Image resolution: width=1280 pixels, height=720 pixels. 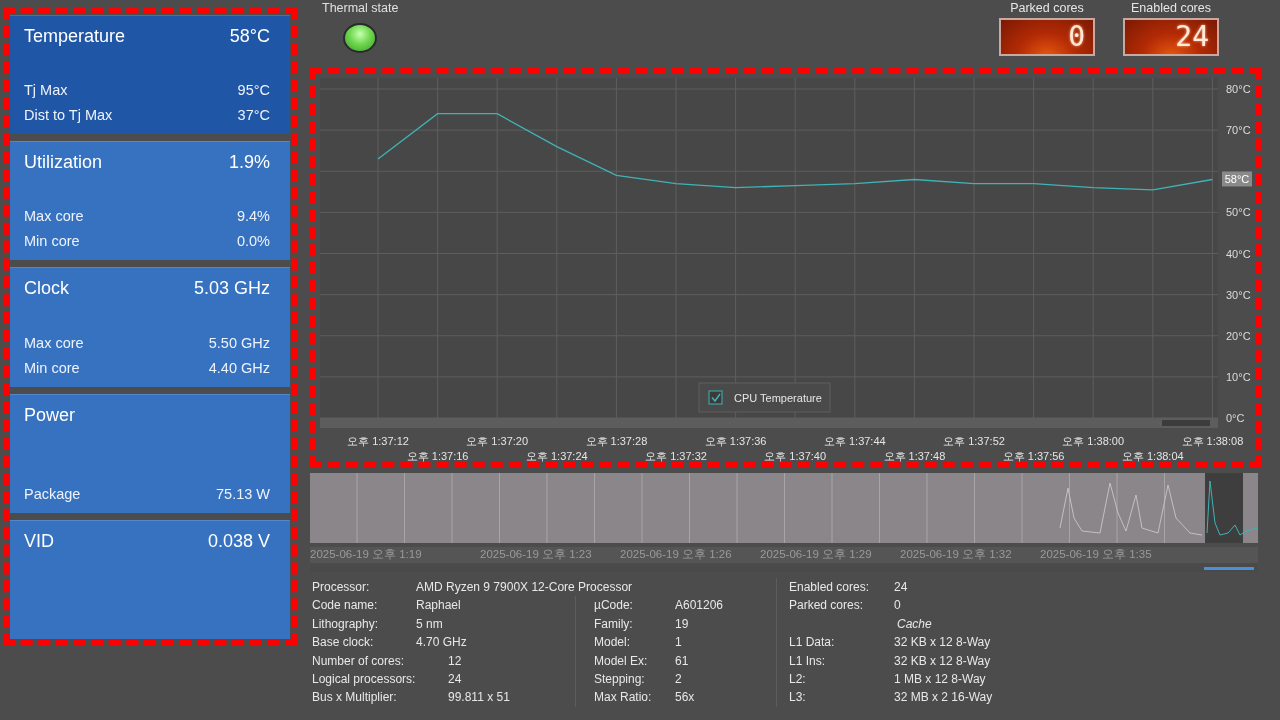 What do you see at coordinates (699, 606) in the screenshot?
I see `info-value: A601206` at bounding box center [699, 606].